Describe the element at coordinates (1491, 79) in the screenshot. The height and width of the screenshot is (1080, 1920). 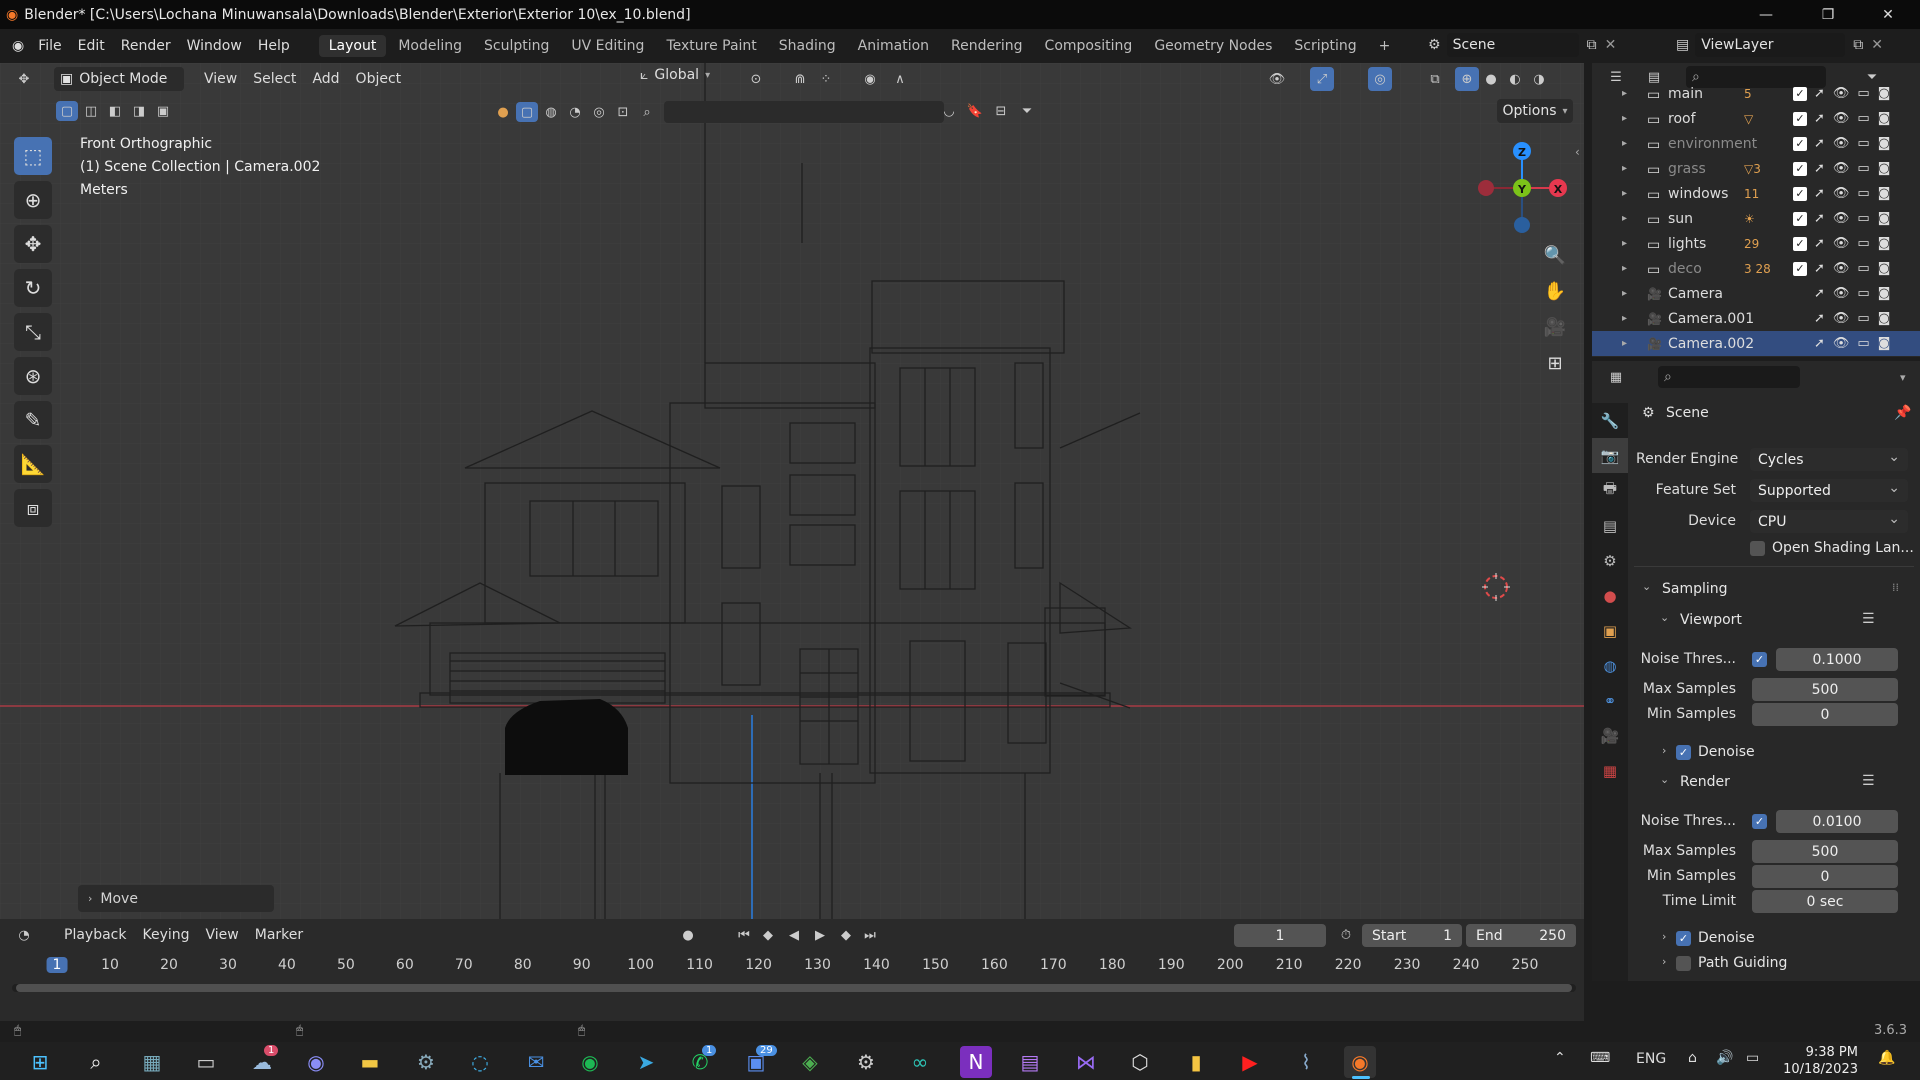
I see `shading-solid-icon: ●` at that location.